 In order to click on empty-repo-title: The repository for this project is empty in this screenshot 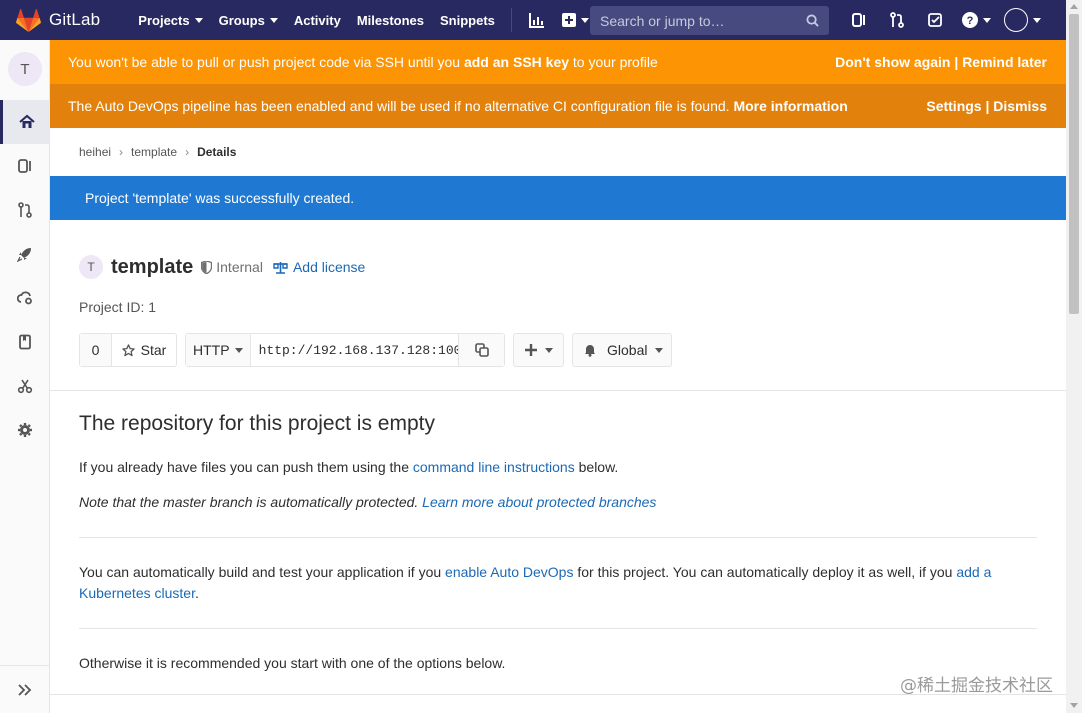, I will do `click(257, 423)`.